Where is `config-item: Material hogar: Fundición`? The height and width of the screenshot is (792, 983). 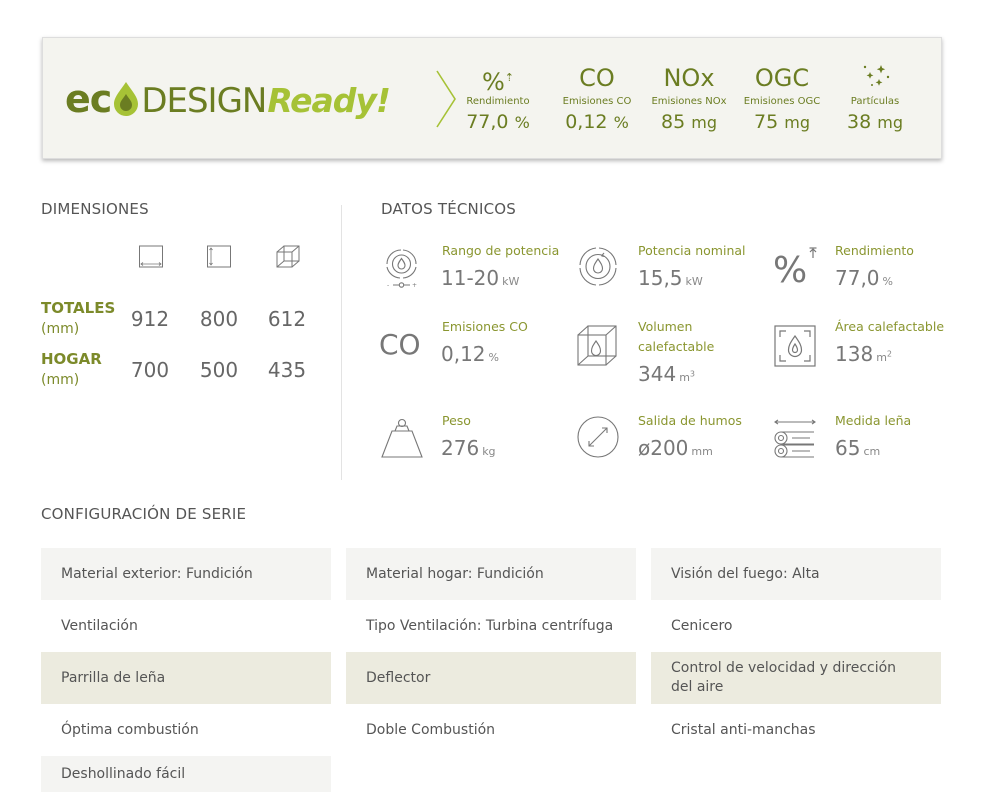 config-item: Material hogar: Fundición is located at coordinates (491, 574).